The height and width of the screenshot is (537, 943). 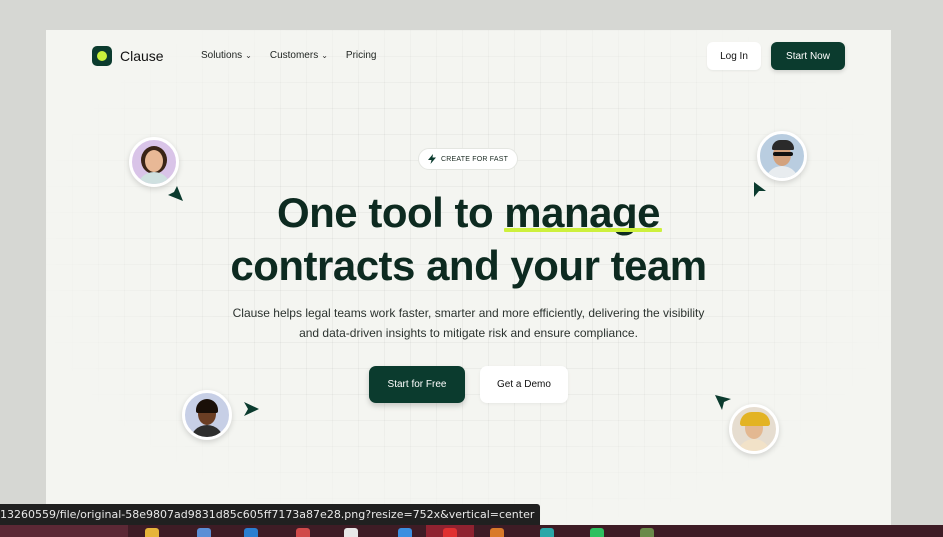 What do you see at coordinates (152, 532) in the screenshot?
I see `file-explorer-icon` at bounding box center [152, 532].